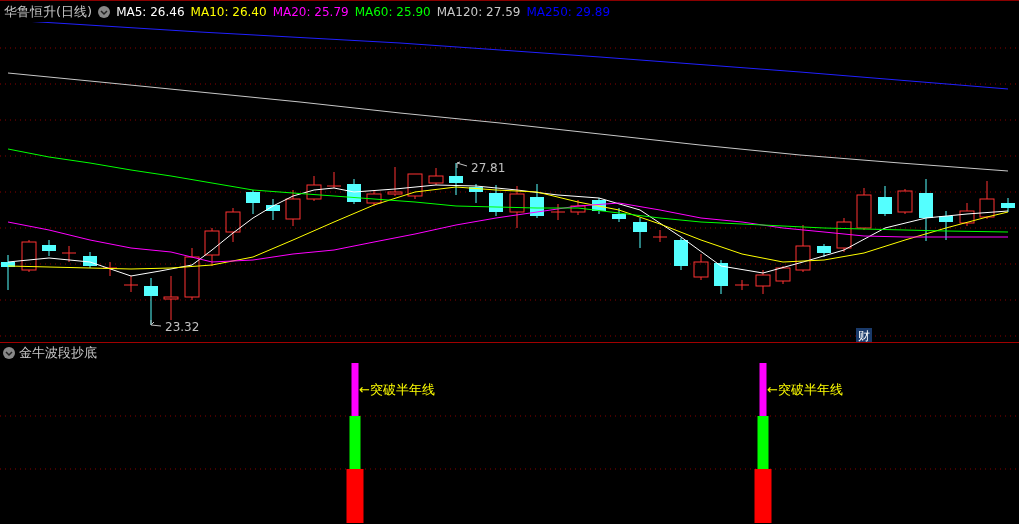  What do you see at coordinates (182, 327) in the screenshot?
I see `low-price-label: 23.32` at bounding box center [182, 327].